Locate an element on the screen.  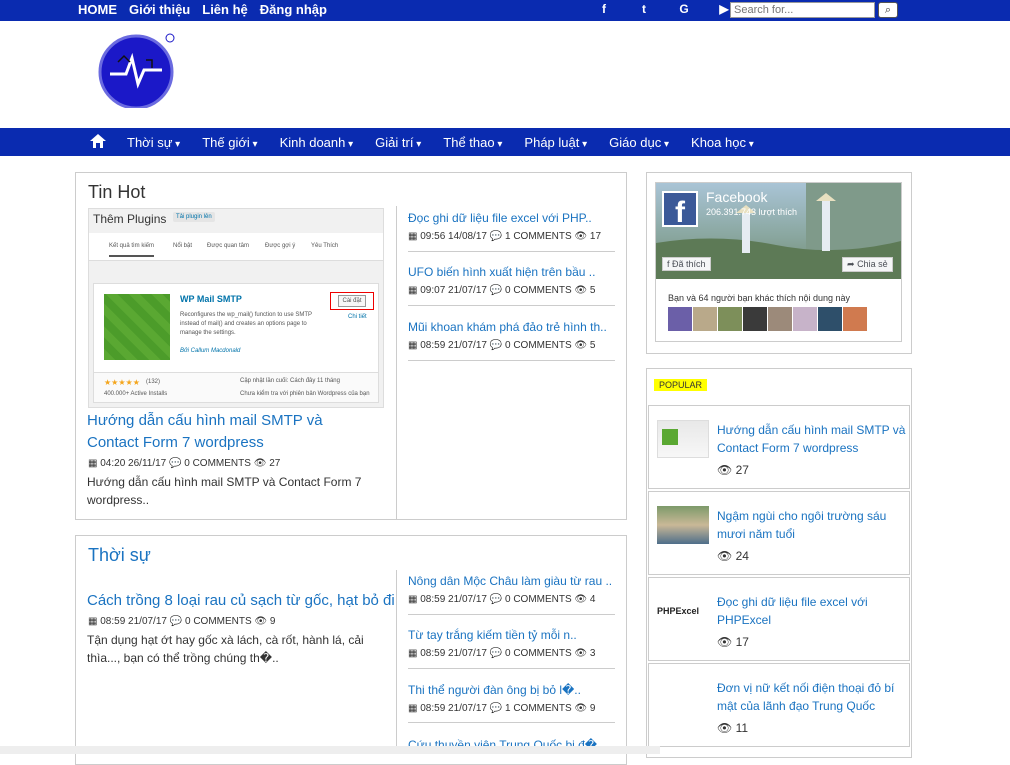
search-input is located at coordinates (802, 10).